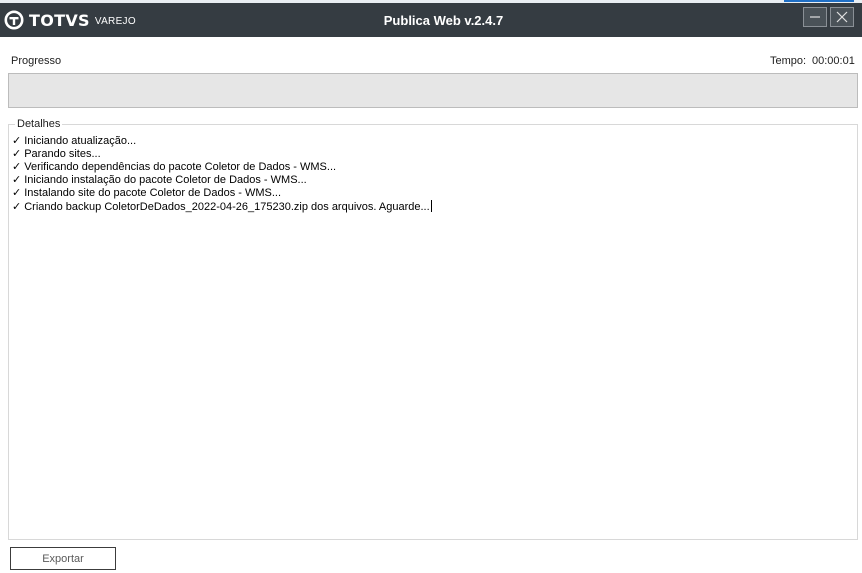 The image size is (862, 573). I want to click on progress-bar, so click(433, 90).